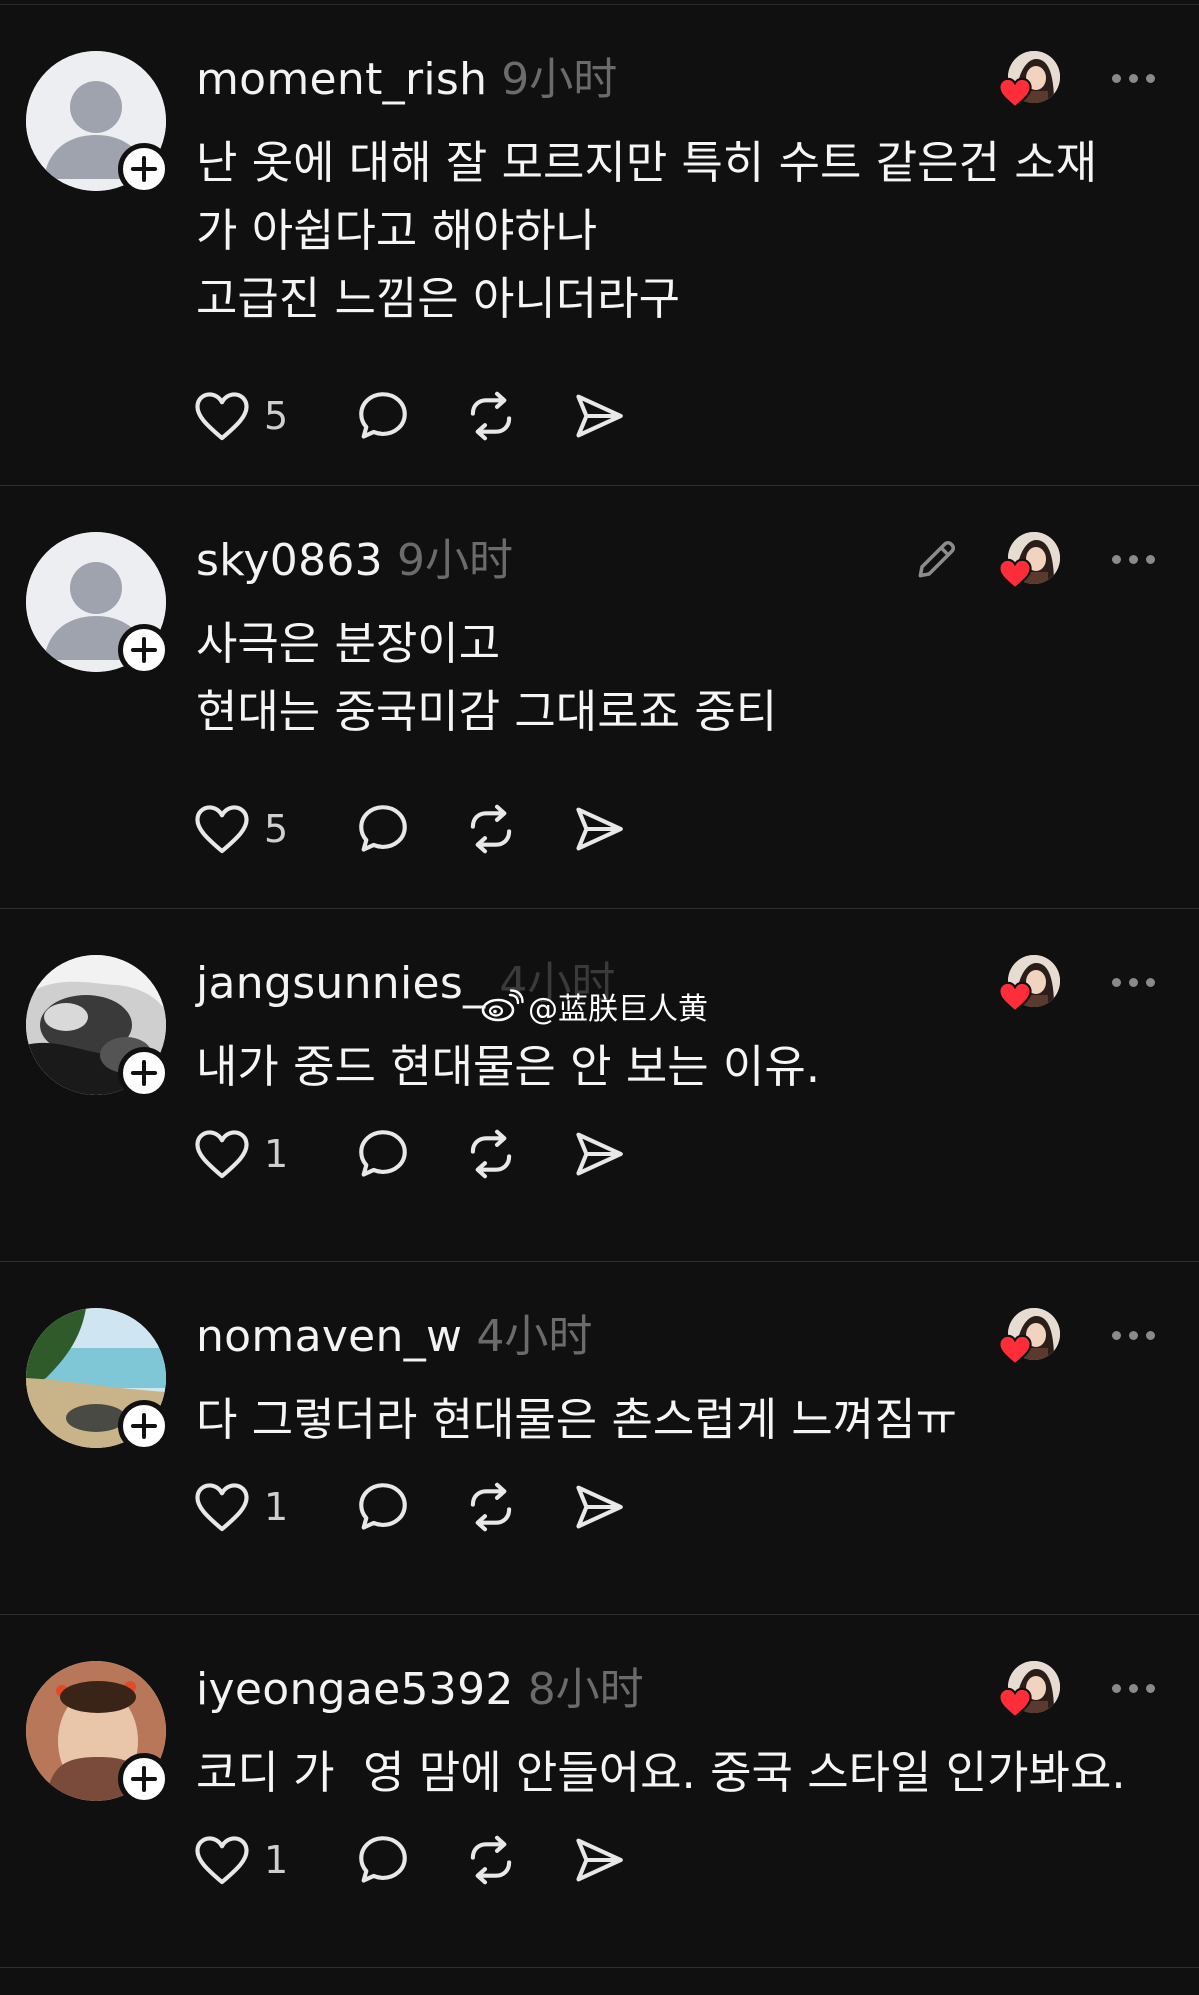 The height and width of the screenshot is (1995, 1199). What do you see at coordinates (341, 79) in the screenshot?
I see `username: moment_rish` at bounding box center [341, 79].